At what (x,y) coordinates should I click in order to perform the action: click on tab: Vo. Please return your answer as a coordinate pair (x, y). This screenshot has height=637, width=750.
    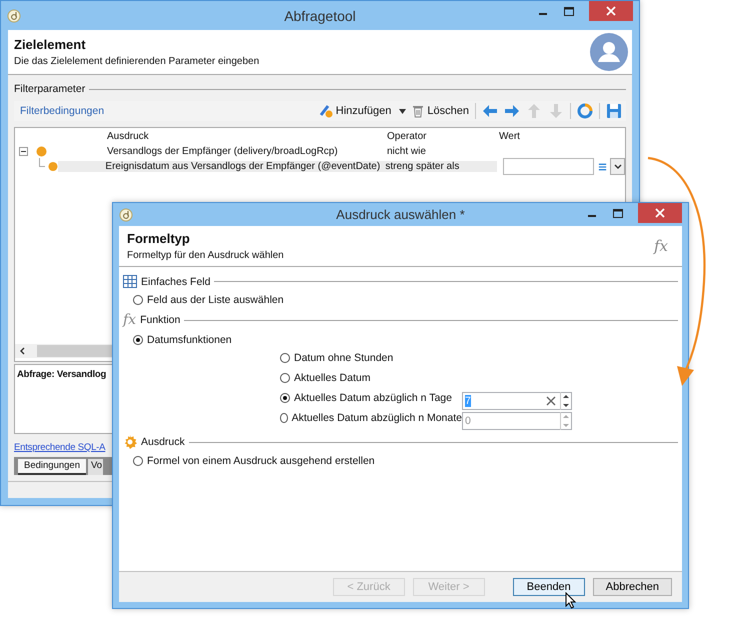
    Looking at the image, I should click on (96, 467).